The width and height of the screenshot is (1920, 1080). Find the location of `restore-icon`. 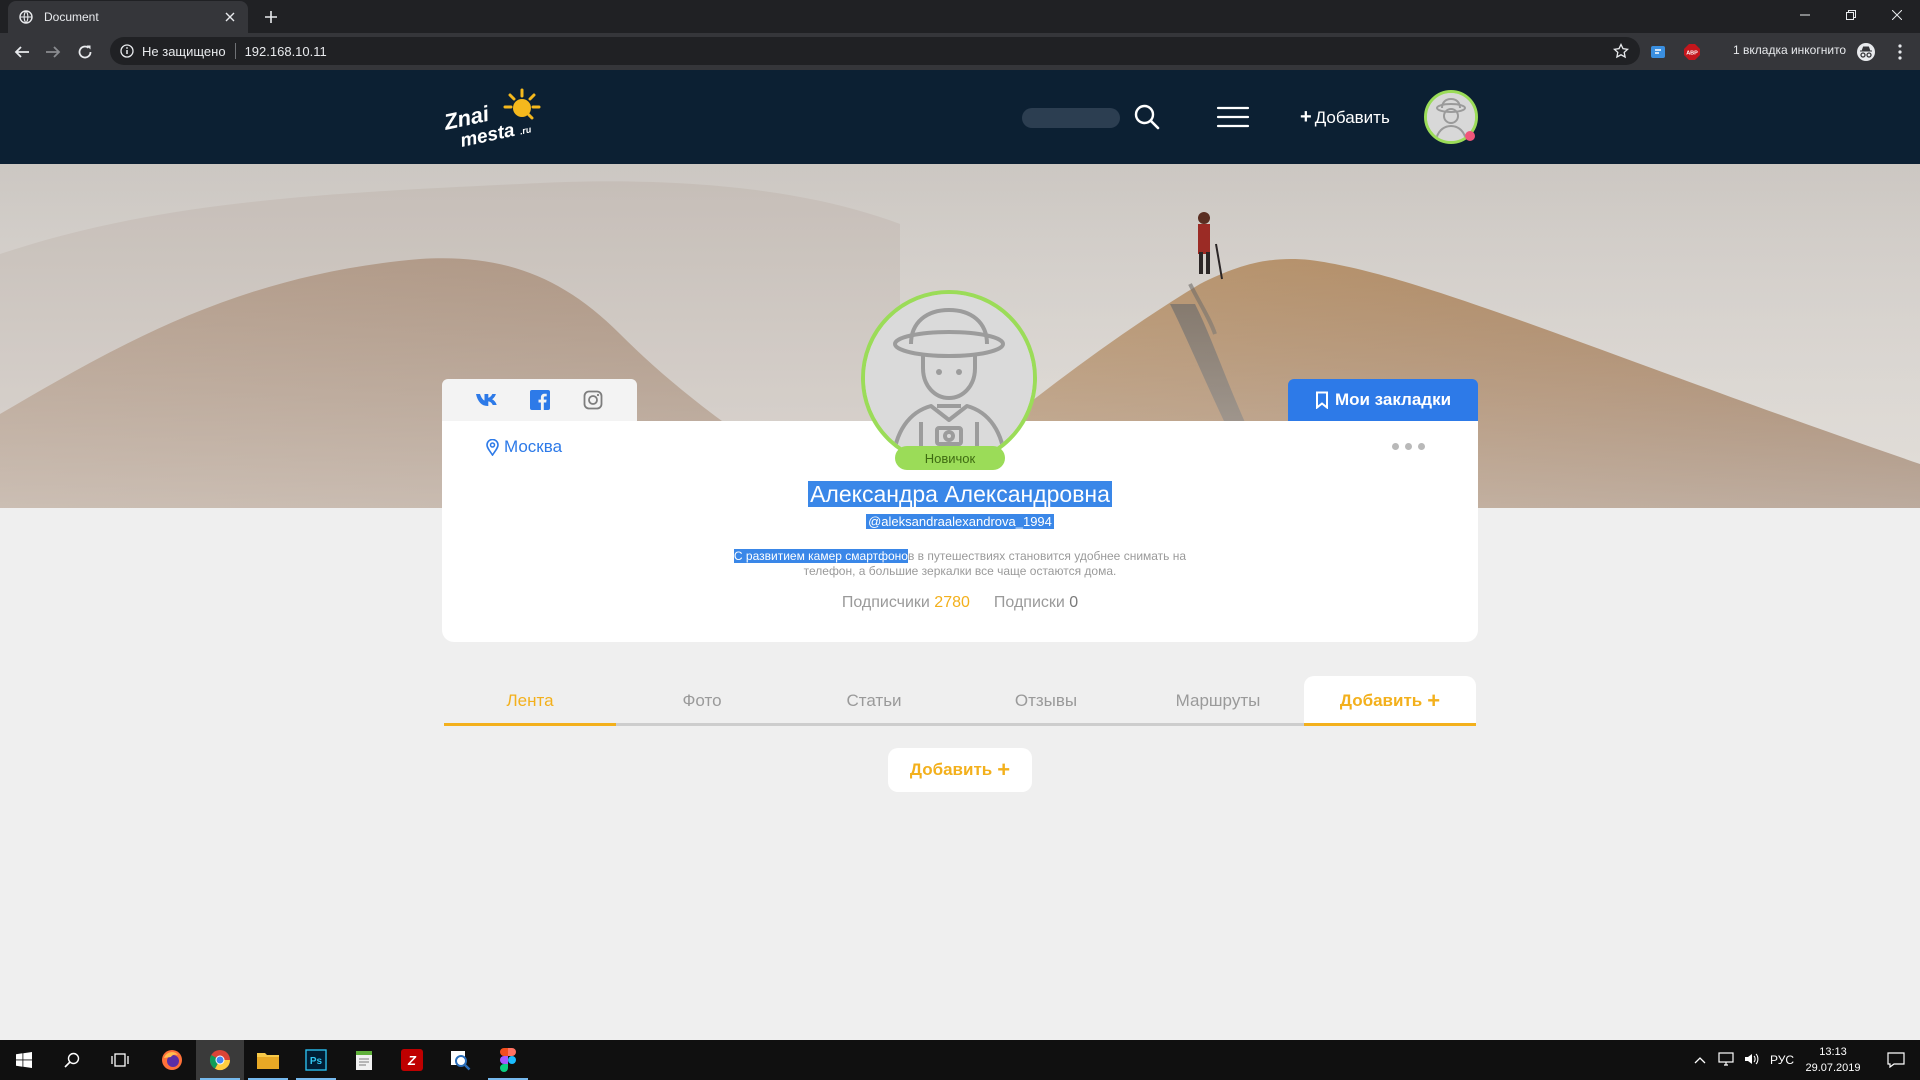

restore-icon is located at coordinates (1851, 15).